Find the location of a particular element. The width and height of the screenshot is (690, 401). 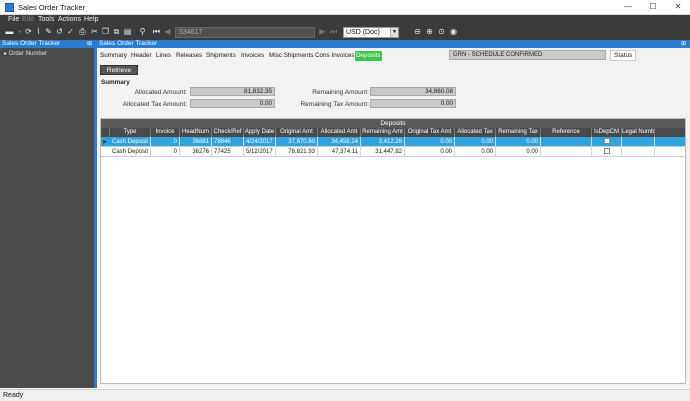

edit-icon: ✎ is located at coordinates (48, 32).